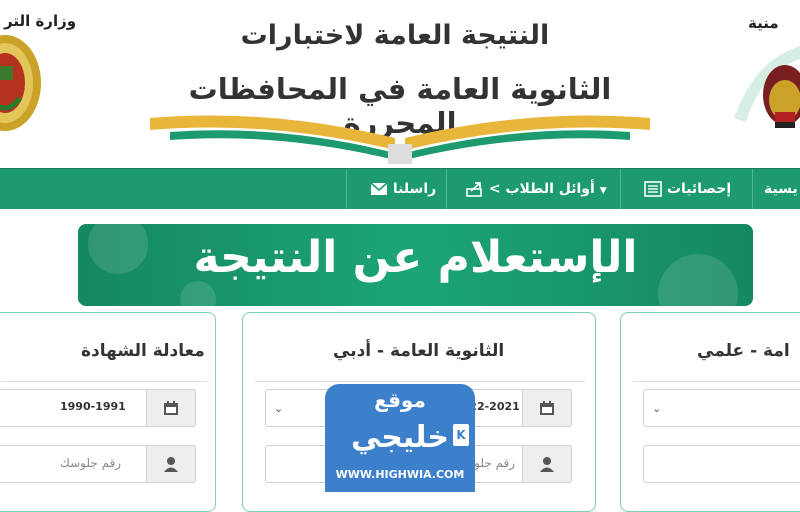 This screenshot has height=512, width=800. I want to click on nav-statistics-label: إحصائيات, so click(699, 189).